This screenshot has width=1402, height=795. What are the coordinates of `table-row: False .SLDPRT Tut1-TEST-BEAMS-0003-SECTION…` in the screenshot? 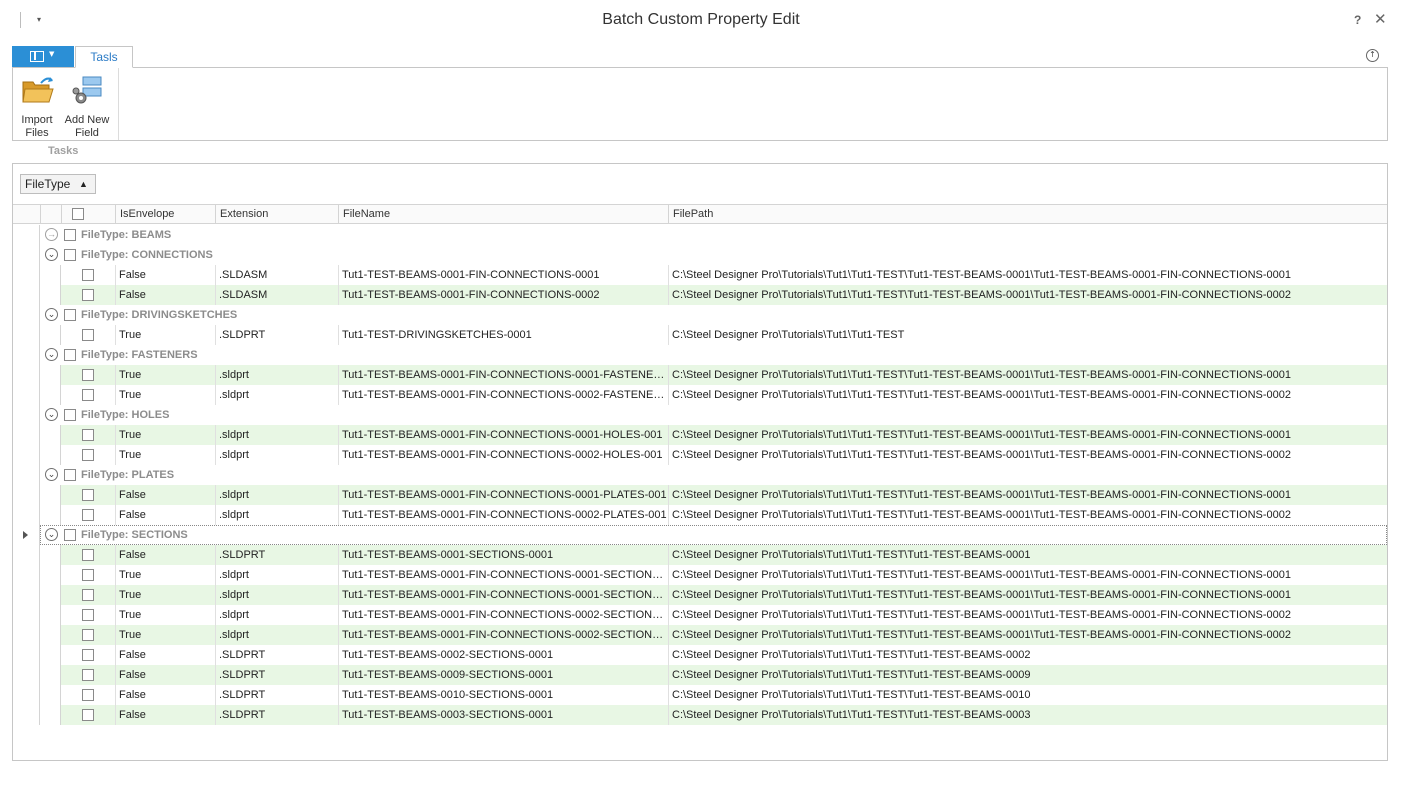 It's located at (700, 715).